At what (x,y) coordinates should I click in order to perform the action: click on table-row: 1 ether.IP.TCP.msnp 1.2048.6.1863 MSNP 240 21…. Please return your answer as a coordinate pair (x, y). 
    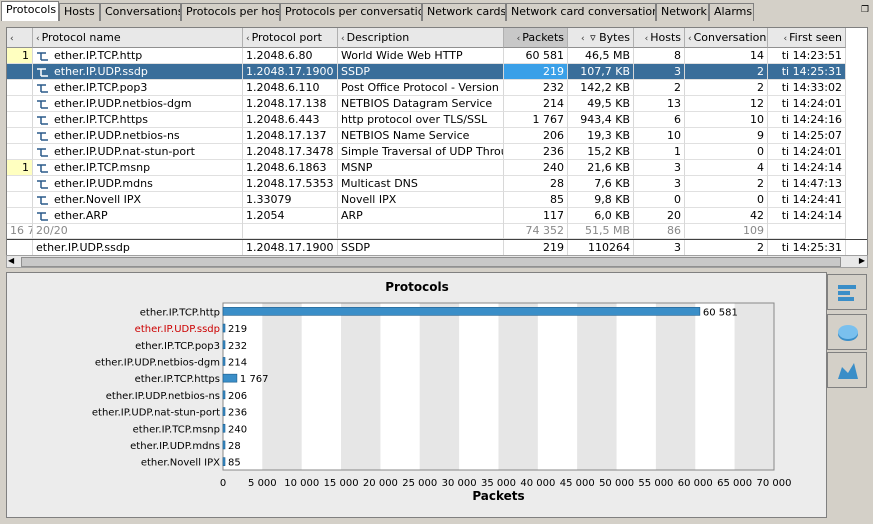
    Looking at the image, I should click on (437, 168).